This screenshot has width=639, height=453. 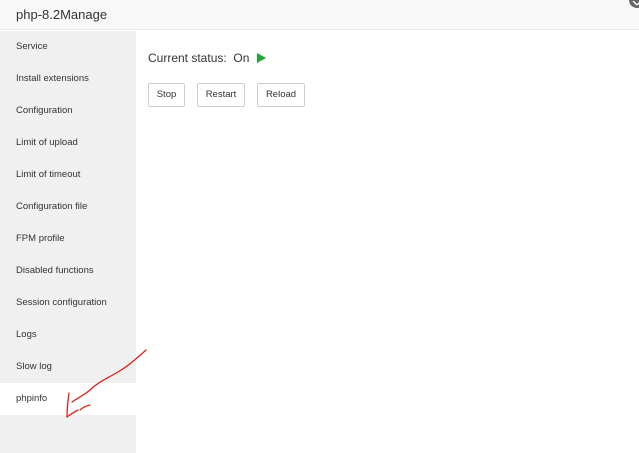 I want to click on sidebar-item-session-configuration: Session configuration, so click(x=68, y=303).